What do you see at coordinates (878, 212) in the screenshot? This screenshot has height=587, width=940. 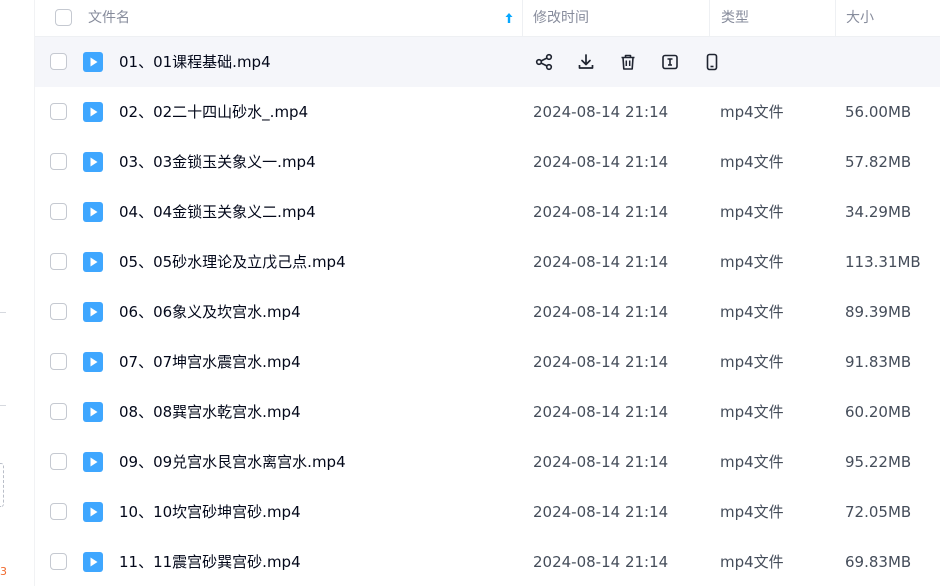 I see `file-size: 34.29MB` at bounding box center [878, 212].